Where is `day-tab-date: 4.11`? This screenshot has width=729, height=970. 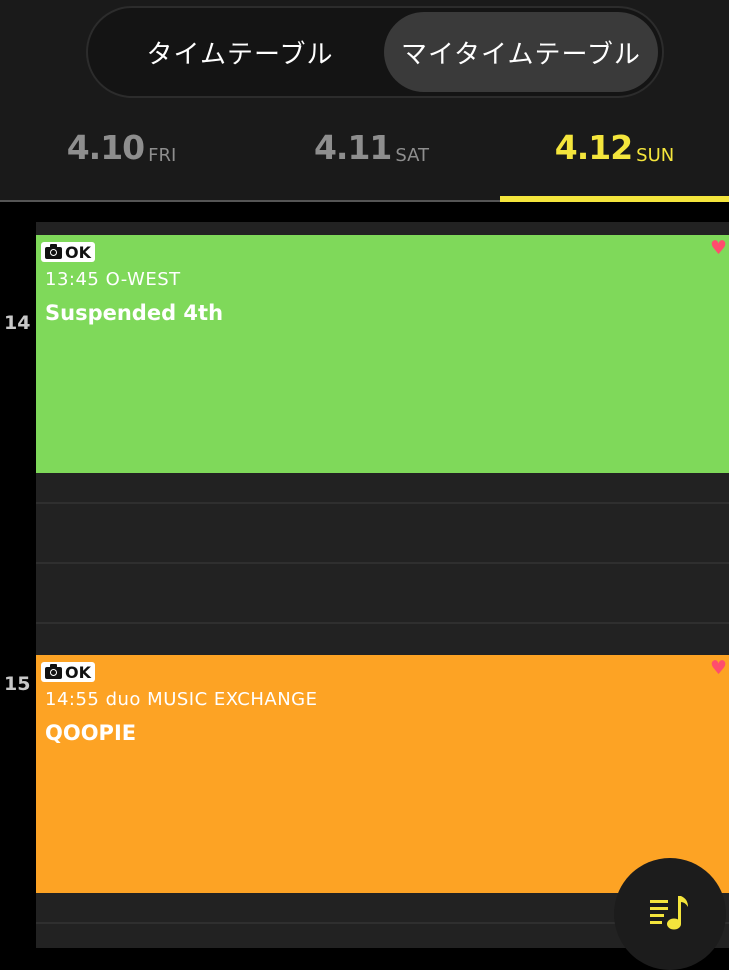 day-tab-date: 4.11 is located at coordinates (352, 147).